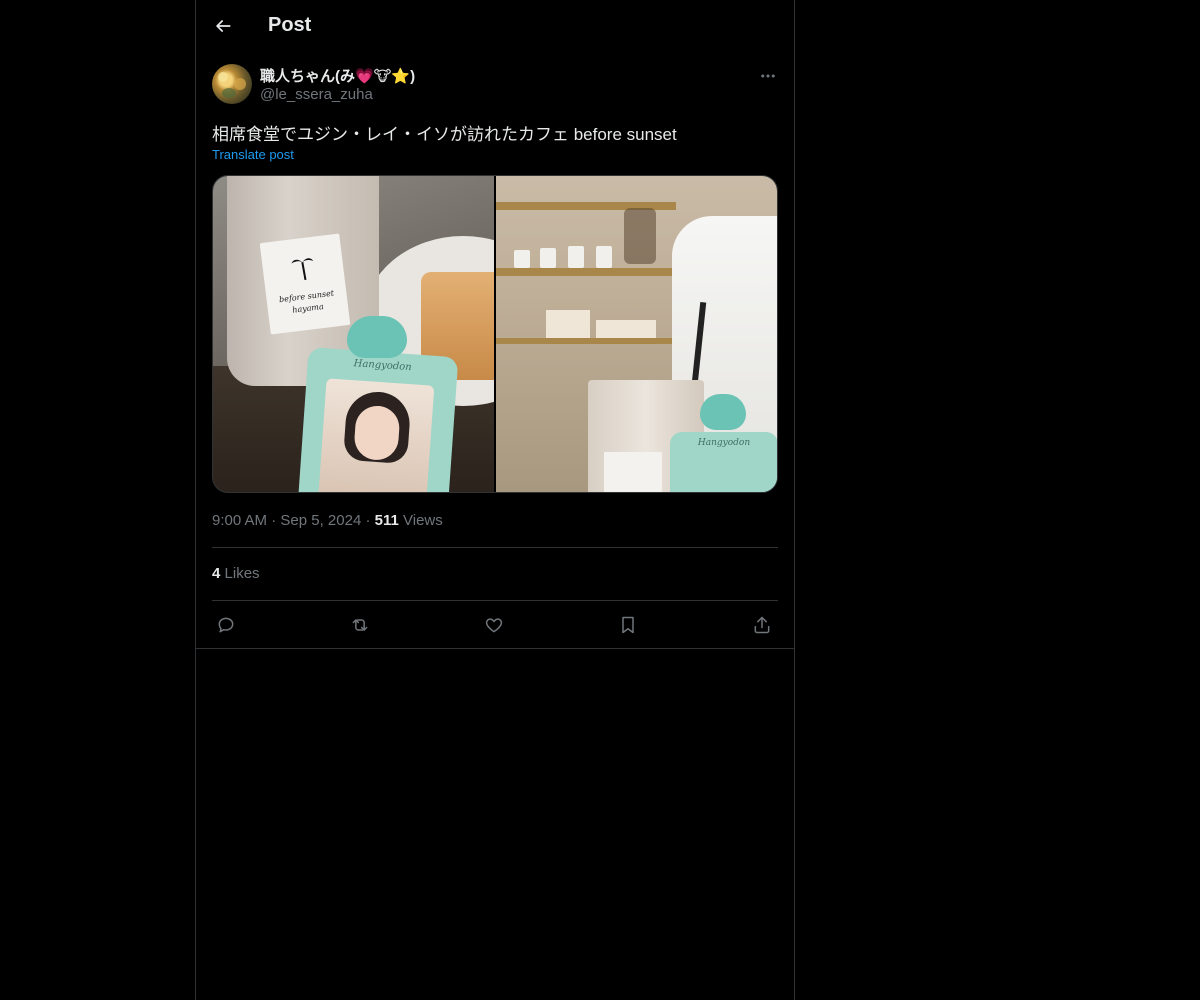  Describe the element at coordinates (495, 334) in the screenshot. I see `post-media: before sunset hayama Hangyodon Hangyodon` at that location.